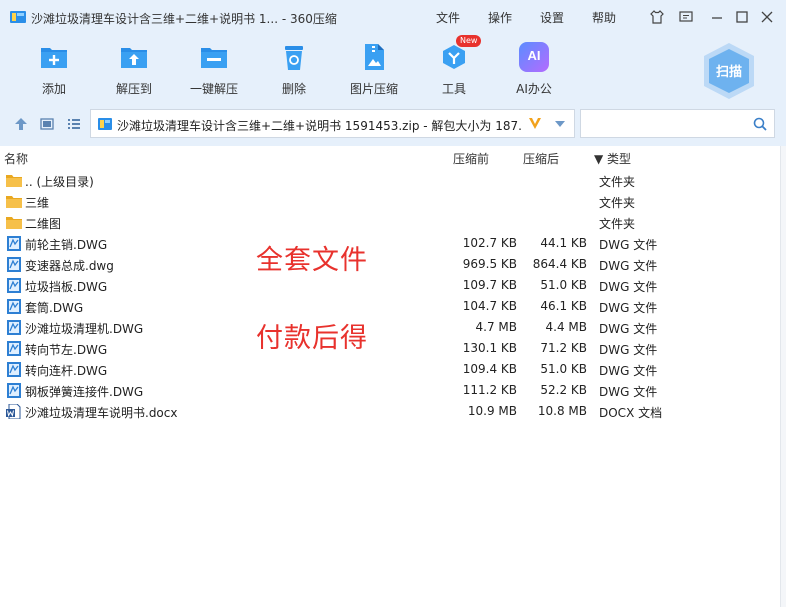  What do you see at coordinates (563, 243) in the screenshot?
I see `file-size-uncompressed: 44.1 KB` at bounding box center [563, 243].